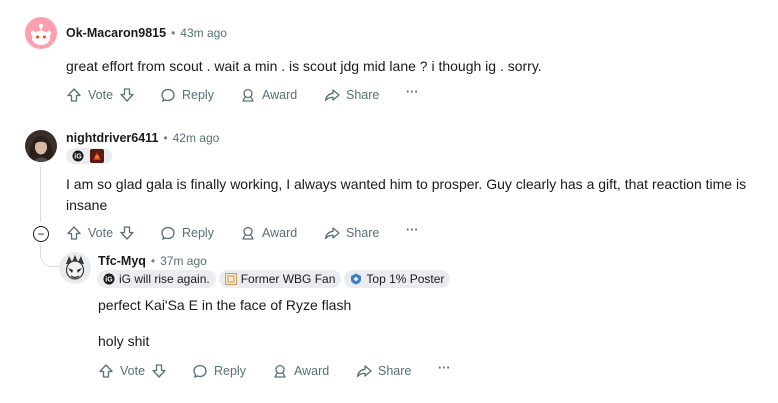  I want to click on user-flair: iG, so click(89, 156).